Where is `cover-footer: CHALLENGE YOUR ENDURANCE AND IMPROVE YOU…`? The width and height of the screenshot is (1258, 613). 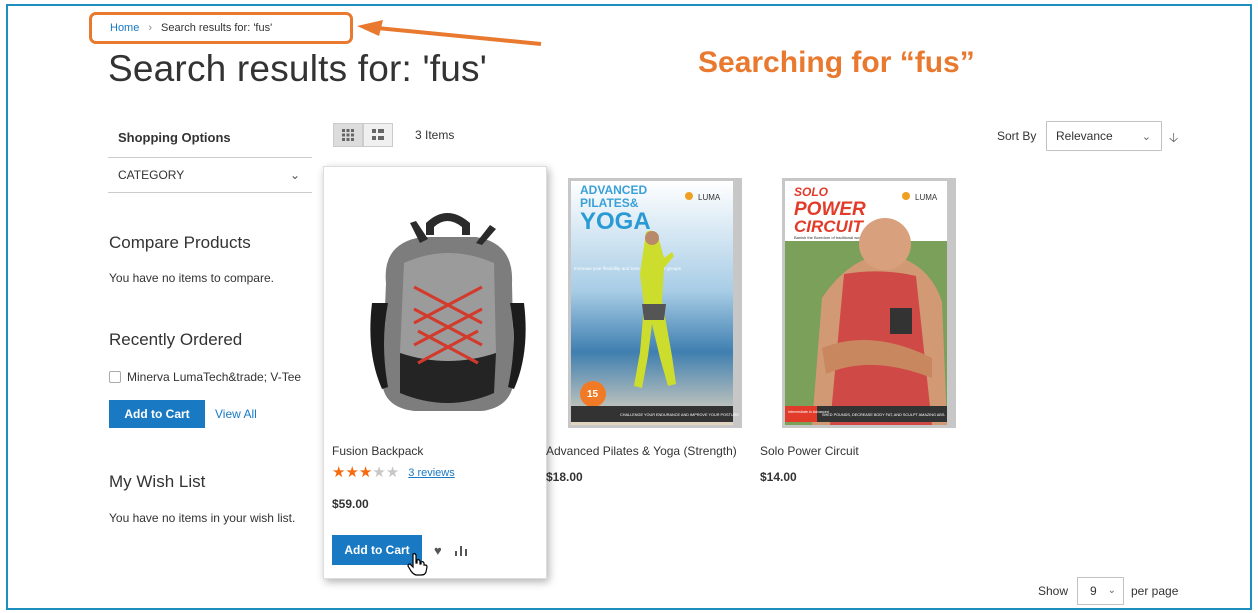 cover-footer: CHALLENGE YOUR ENDURANCE AND IMPROVE YOU… is located at coordinates (680, 415).